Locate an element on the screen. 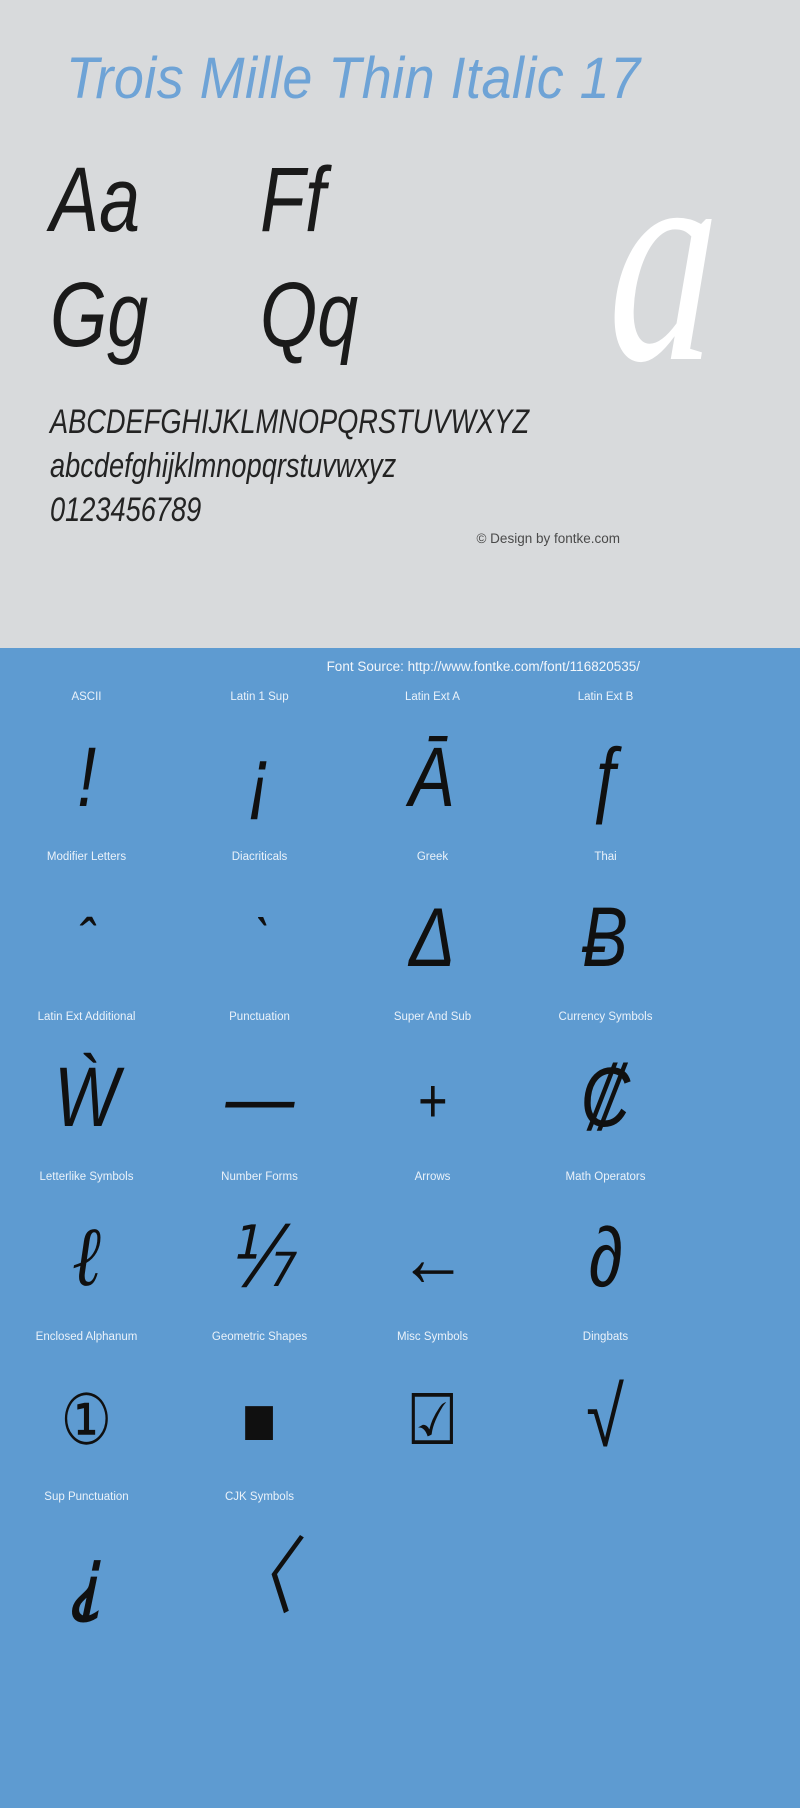  unicode-block-glyph: ℓ is located at coordinates (86, 1257).